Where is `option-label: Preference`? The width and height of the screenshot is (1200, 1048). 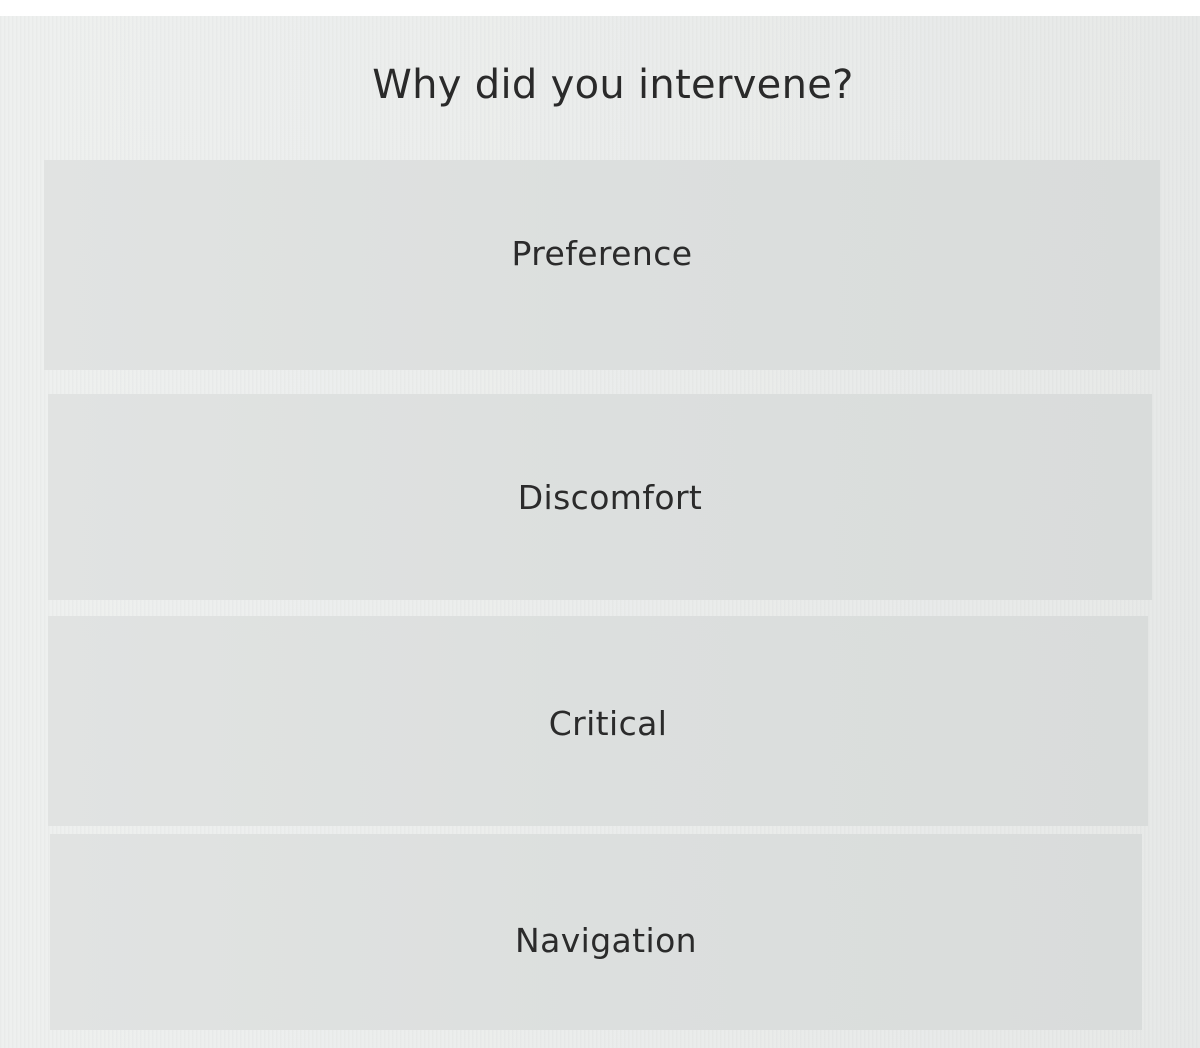 option-label: Preference is located at coordinates (602, 253).